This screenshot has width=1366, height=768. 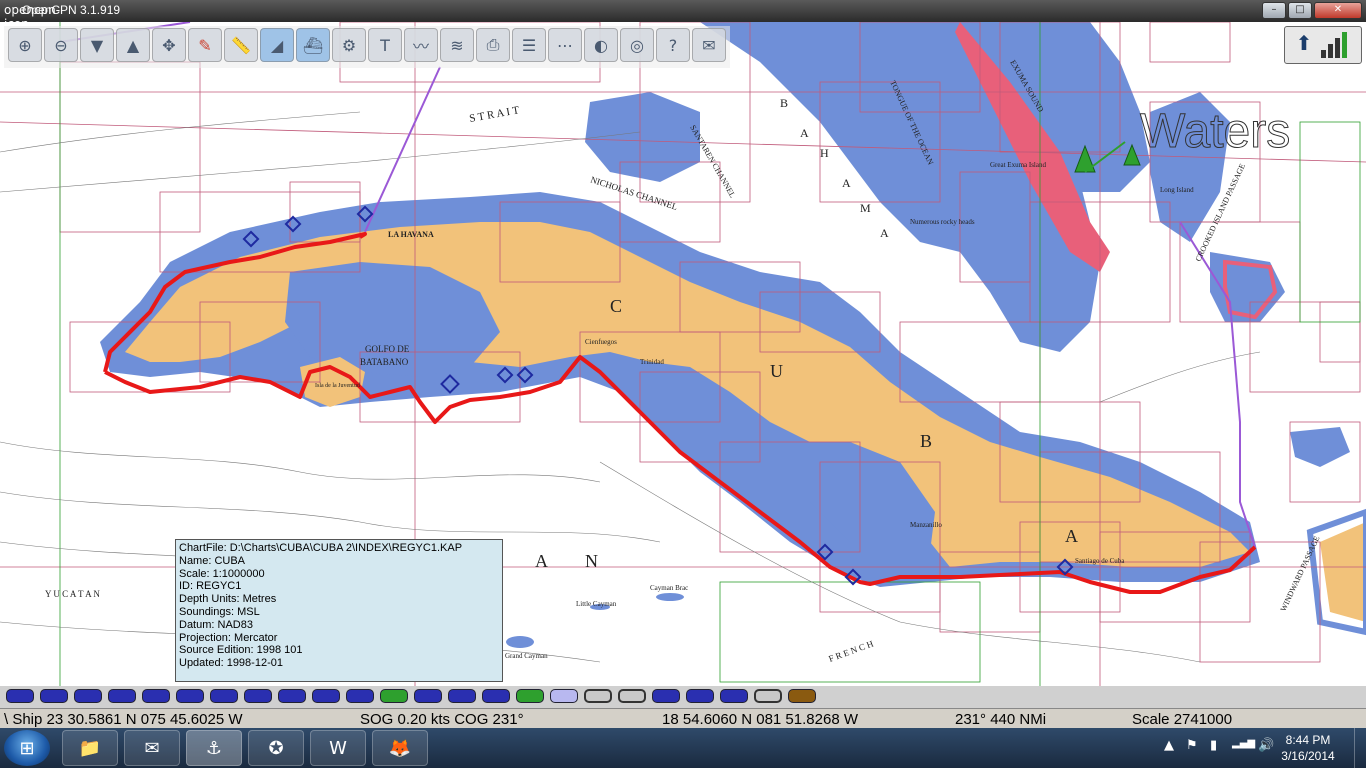 What do you see at coordinates (541, 561) in the screenshot?
I see `label-ocean-a: A` at bounding box center [541, 561].